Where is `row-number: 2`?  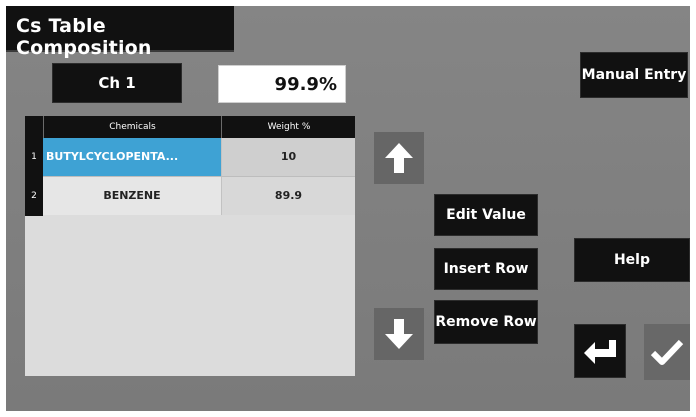
row-number: 2 is located at coordinates (34, 196).